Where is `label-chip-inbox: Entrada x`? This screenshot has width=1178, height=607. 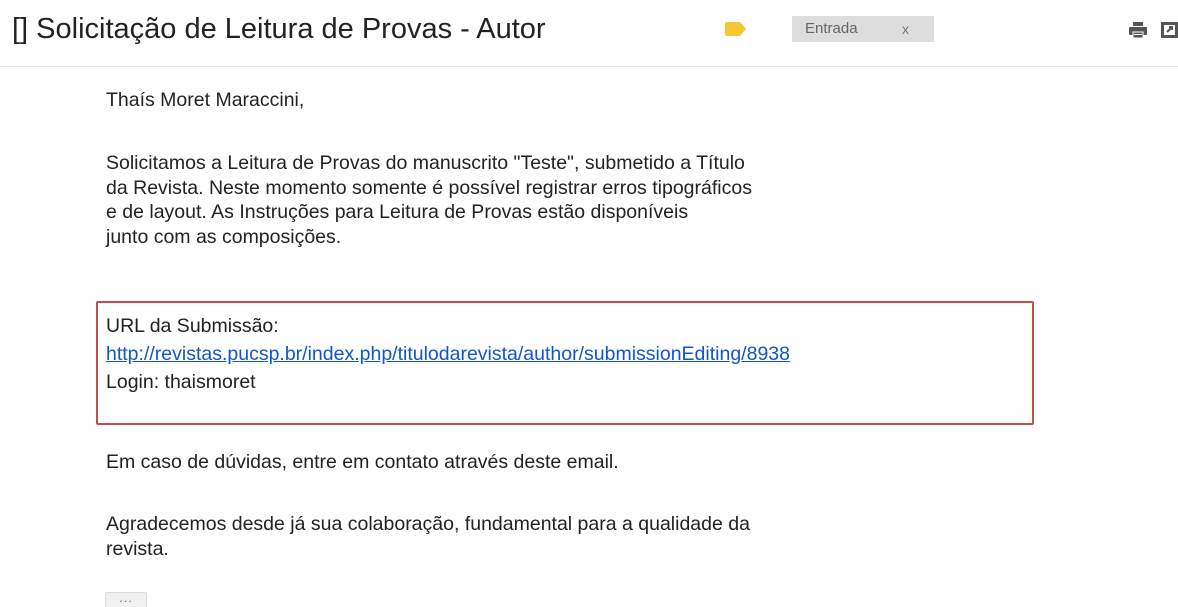 label-chip-inbox: Entrada x is located at coordinates (863, 29).